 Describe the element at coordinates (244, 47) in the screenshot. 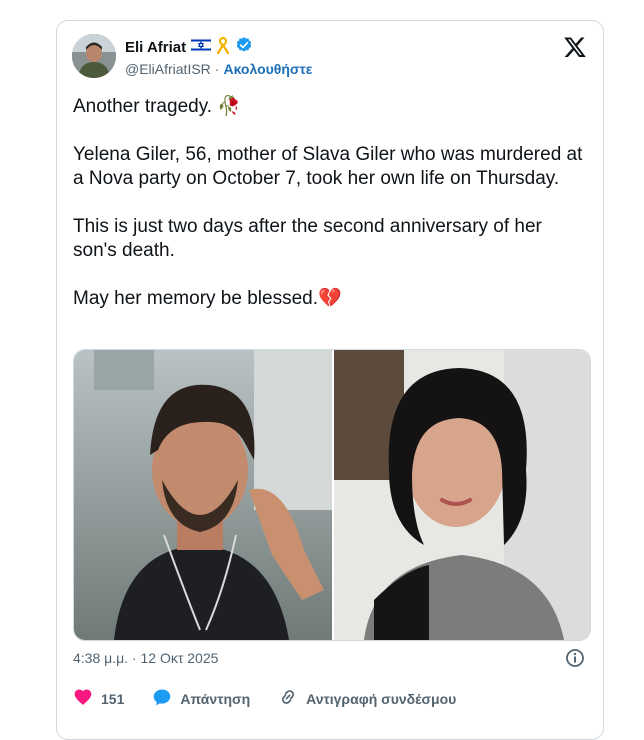

I see `verified-badge-icon` at that location.